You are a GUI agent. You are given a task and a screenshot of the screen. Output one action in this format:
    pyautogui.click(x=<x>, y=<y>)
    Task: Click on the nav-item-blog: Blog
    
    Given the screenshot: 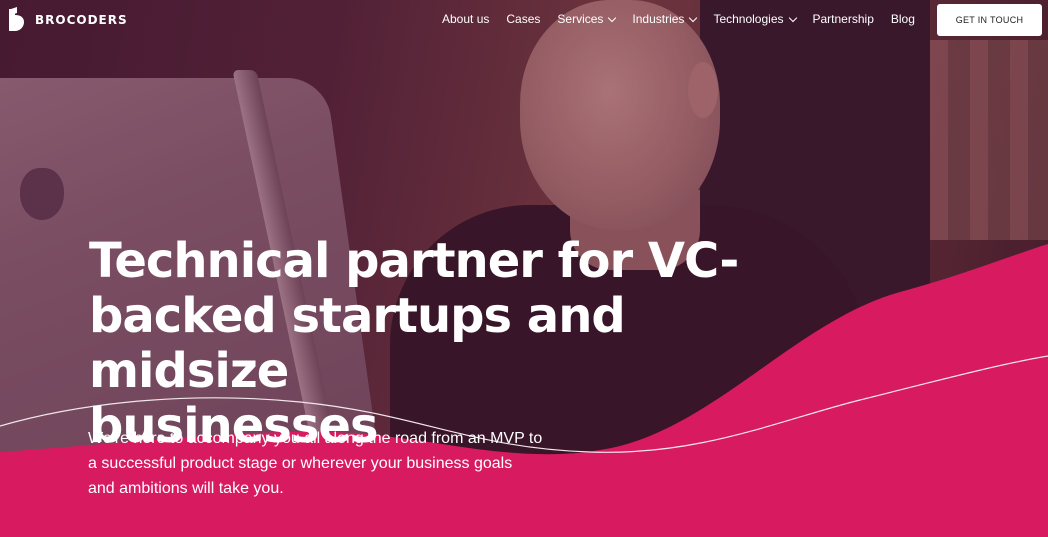 What is the action you would take?
    pyautogui.click(x=903, y=19)
    